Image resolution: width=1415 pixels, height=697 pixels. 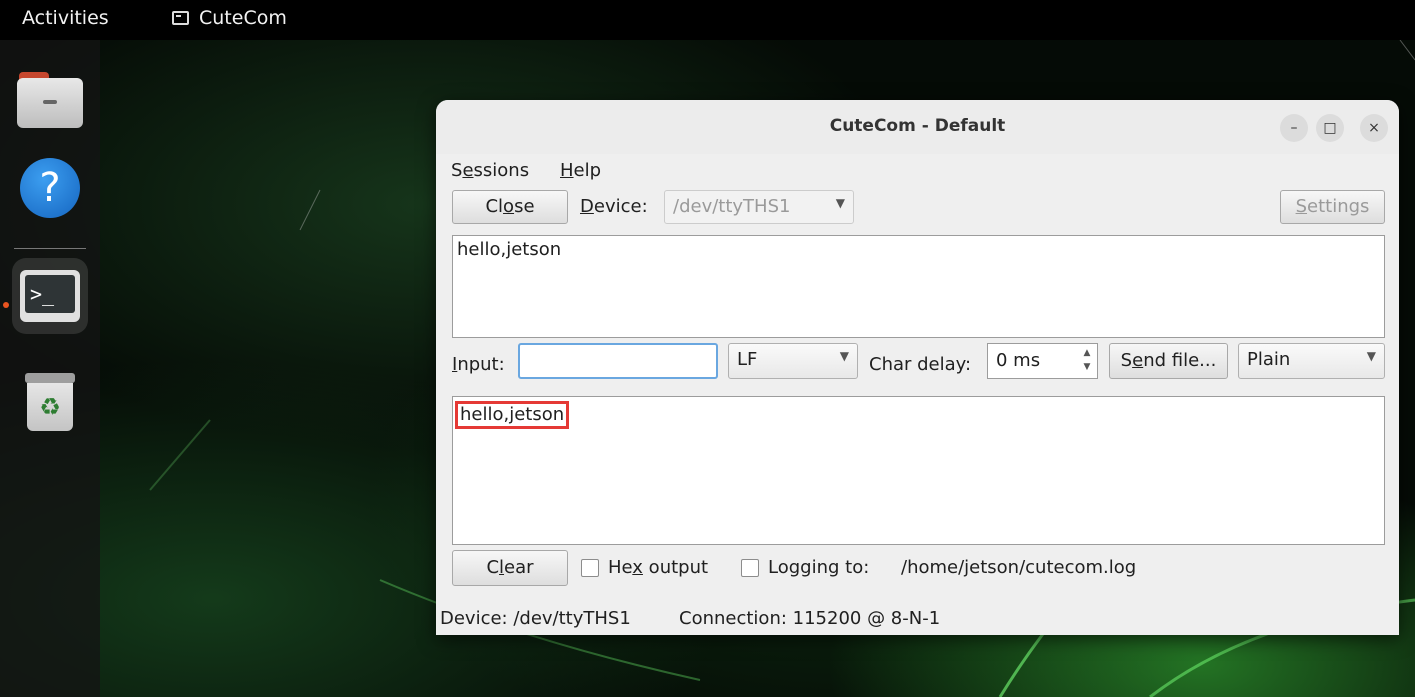 I want to click on dock-item-help: ?, so click(x=50, y=188).